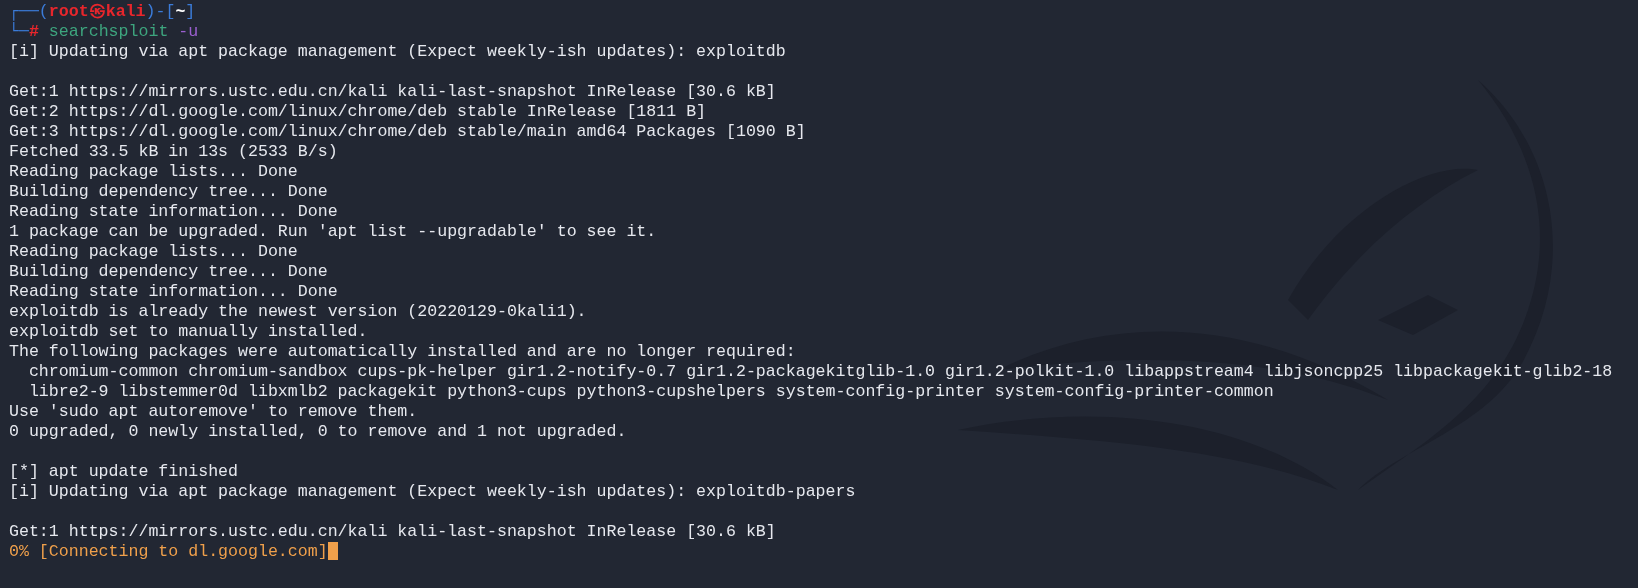  Describe the element at coordinates (213, 411) in the screenshot. I see `output-line: Use 'sudo apt autoremove' to remove them.` at that location.